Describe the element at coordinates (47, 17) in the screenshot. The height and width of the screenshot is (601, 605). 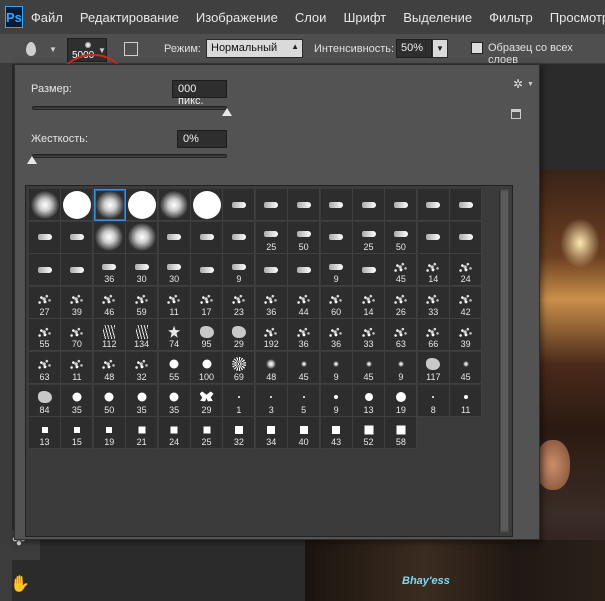
I see `menu-file: Файл` at that location.